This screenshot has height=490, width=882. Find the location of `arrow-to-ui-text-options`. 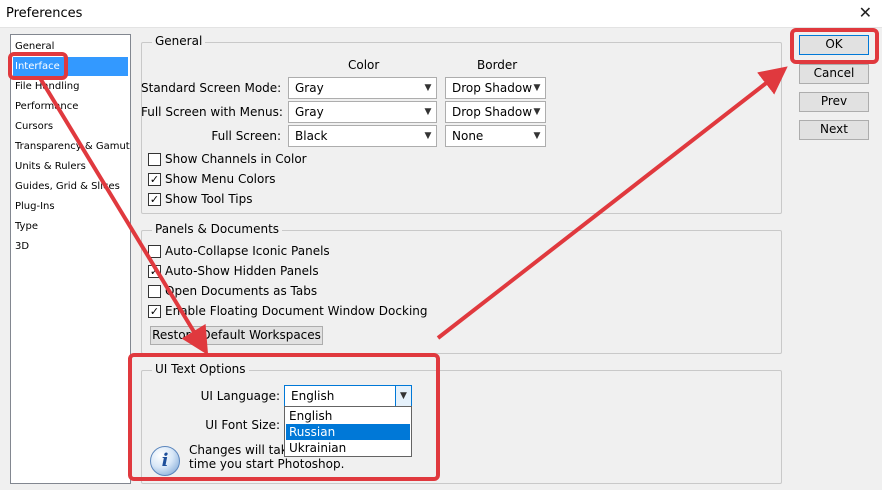

arrow-to-ui-text-options is located at coordinates (123, 216).